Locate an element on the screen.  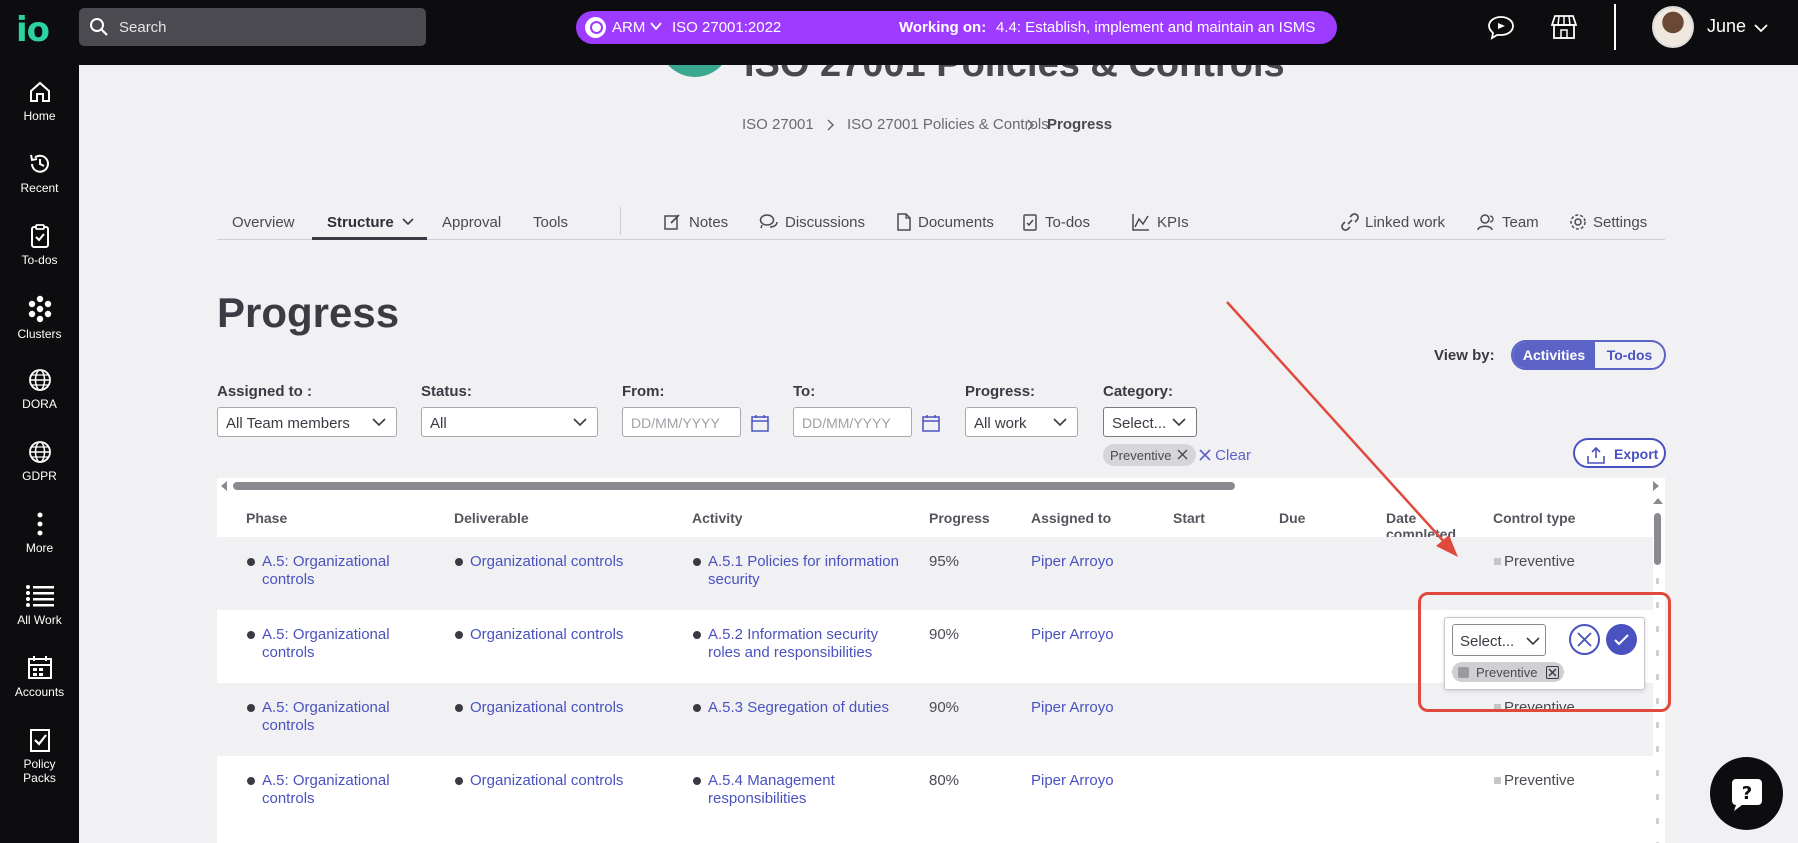
tab-notes: Notes is located at coordinates (708, 222).